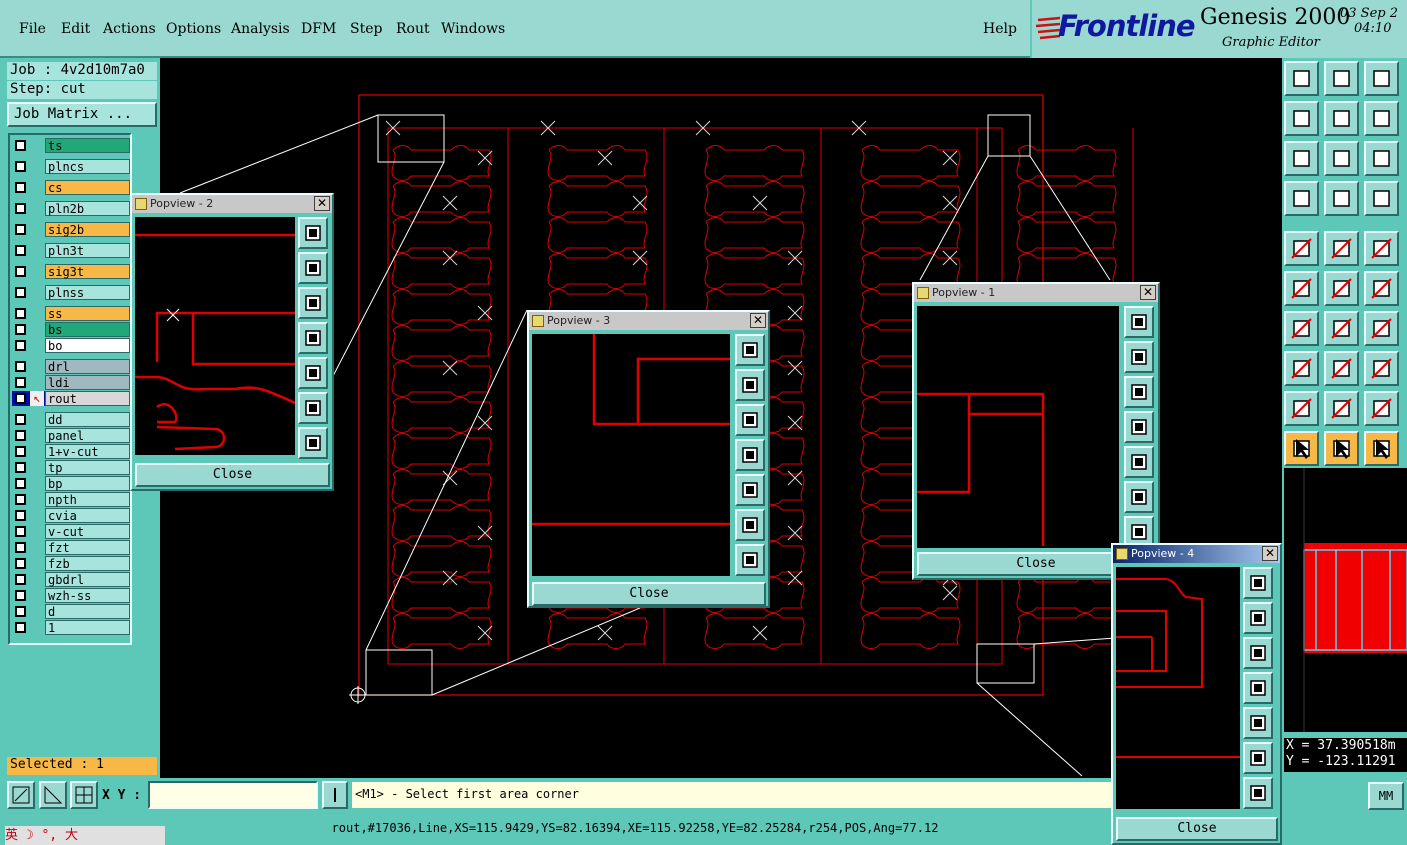  Describe the element at coordinates (1341, 328) in the screenshot. I see `arrow-line-button` at that location.